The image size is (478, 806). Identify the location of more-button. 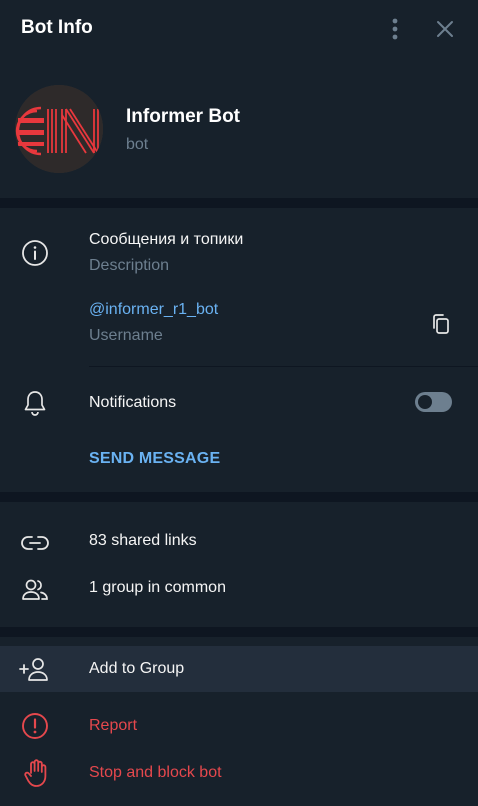
(395, 29).